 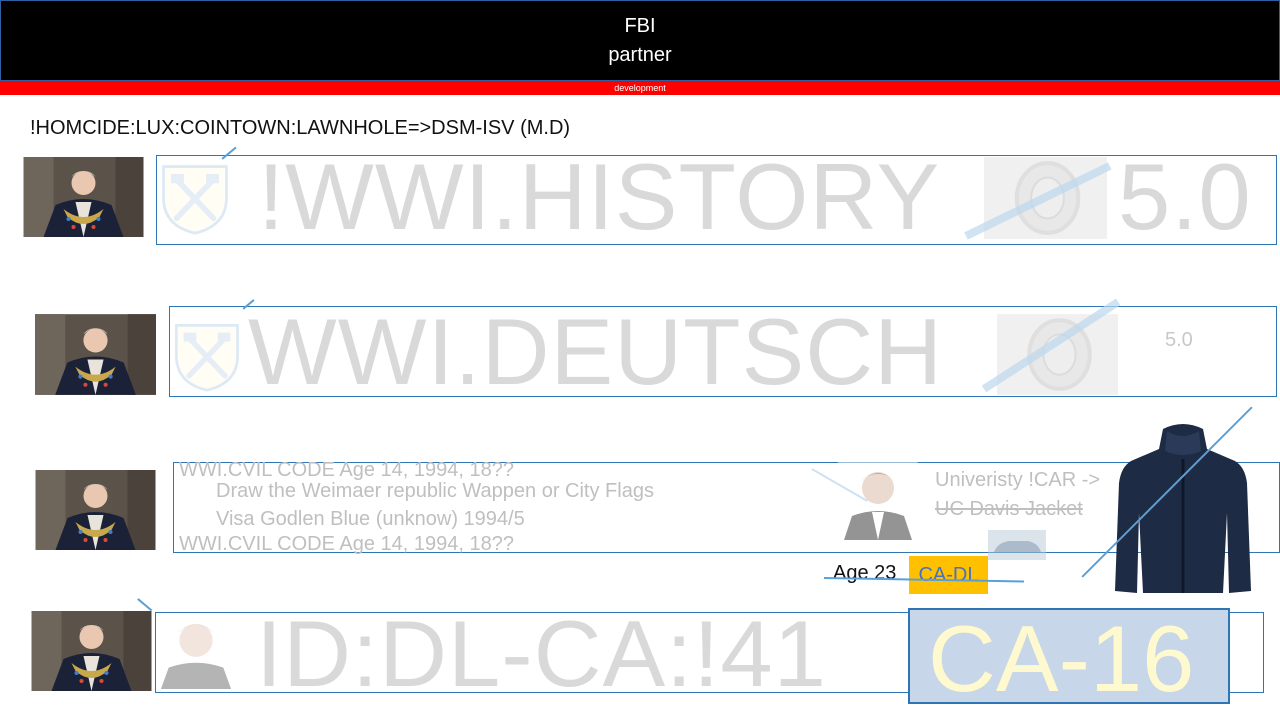 I want to click on wwi-deutsch-text: WWI.DEUTSCH, so click(x=596, y=351).